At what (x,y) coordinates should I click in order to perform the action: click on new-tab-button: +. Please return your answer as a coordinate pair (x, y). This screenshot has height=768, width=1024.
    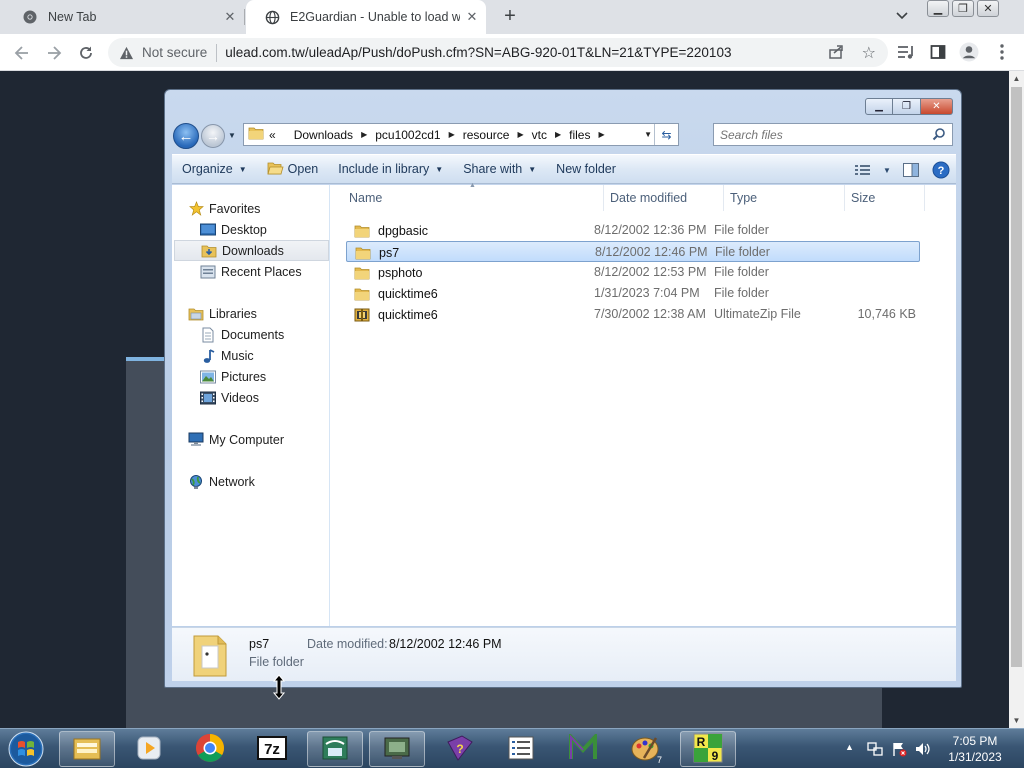
    Looking at the image, I should click on (510, 17).